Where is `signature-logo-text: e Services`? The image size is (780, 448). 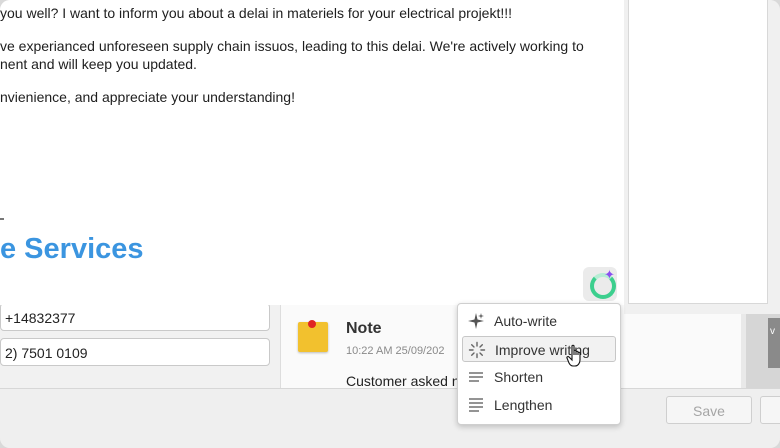 signature-logo-text: e Services is located at coordinates (72, 249).